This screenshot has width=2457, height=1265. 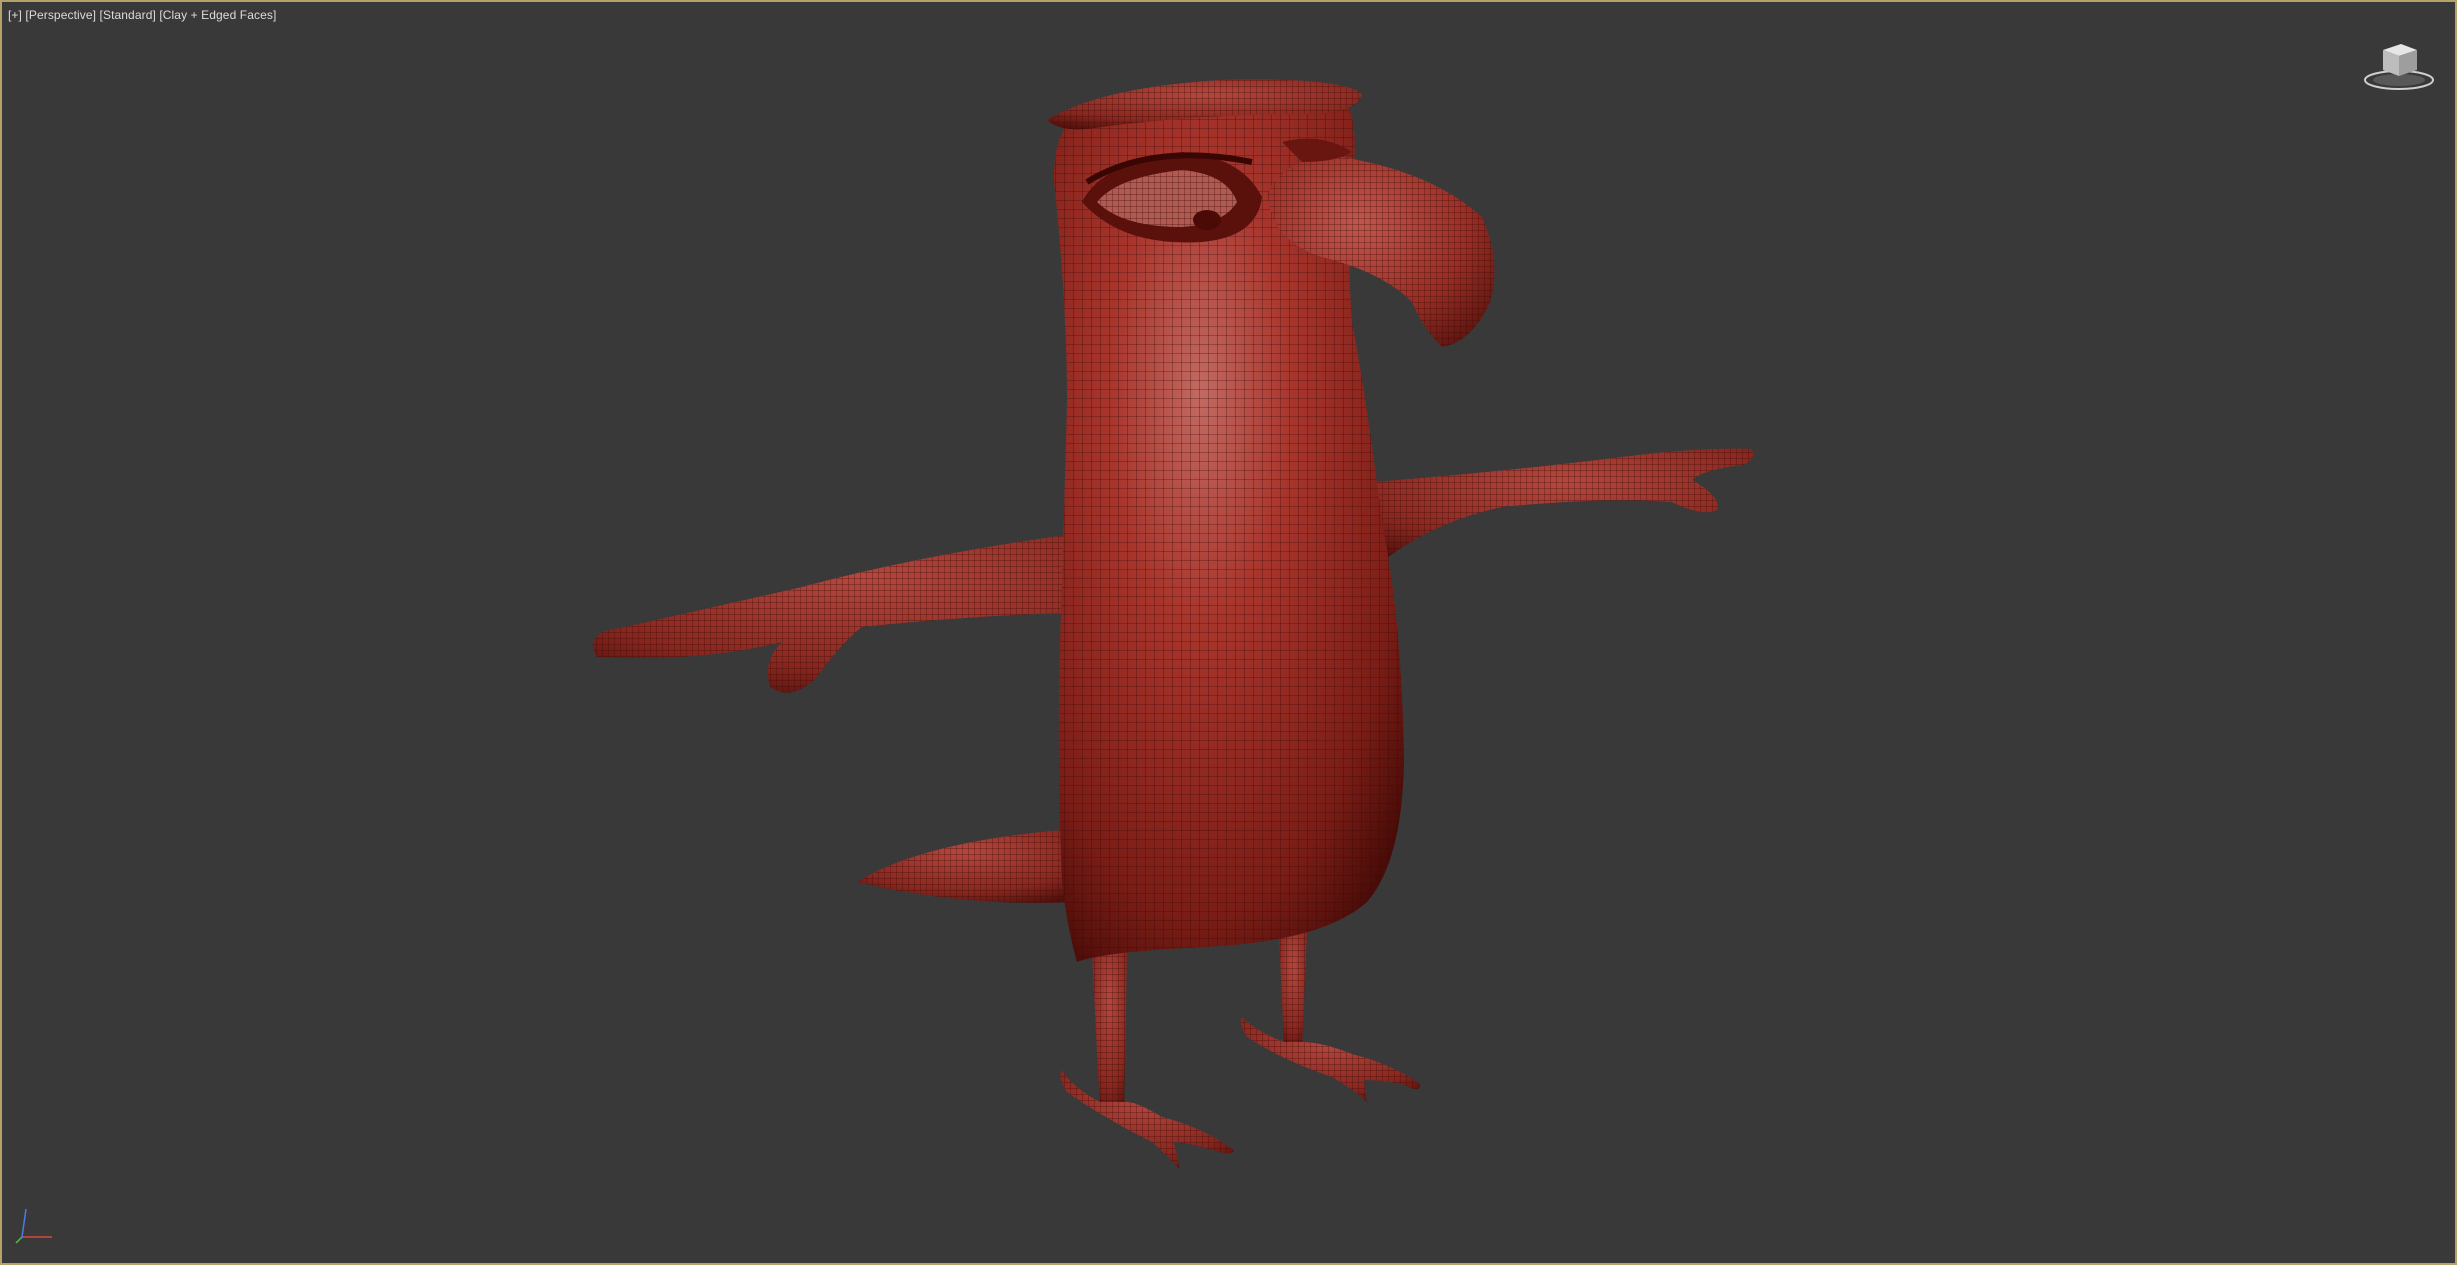 I want to click on wing-left, so click(x=862, y=610).